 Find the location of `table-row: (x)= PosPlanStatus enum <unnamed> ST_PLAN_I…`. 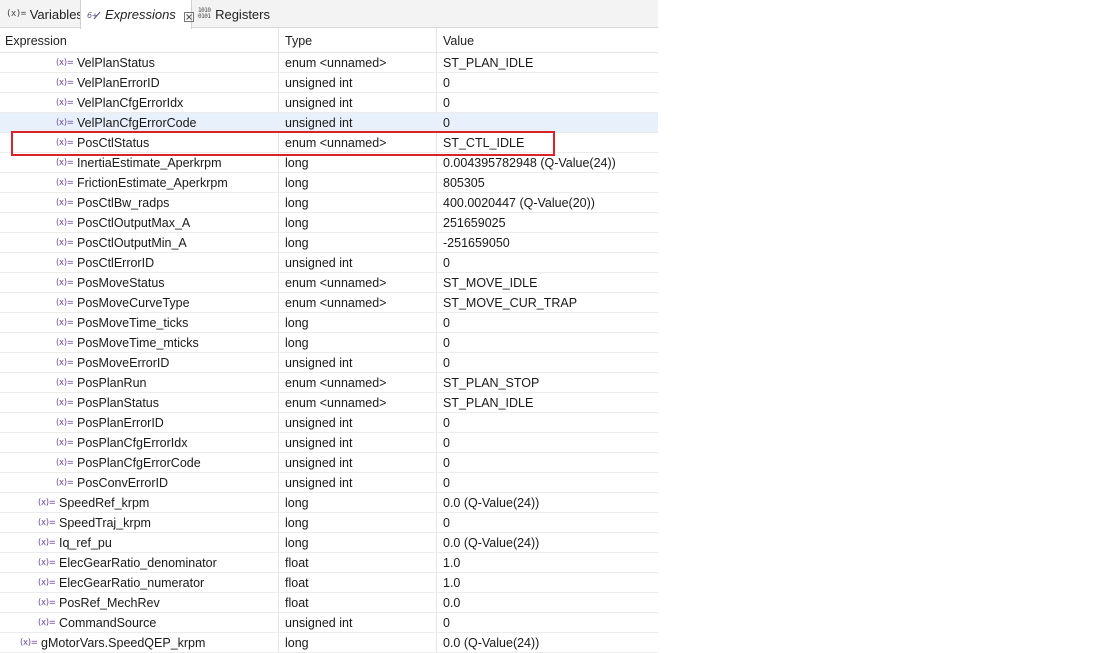

table-row: (x)= PosPlanStatus enum <unnamed> ST_PLAN_I… is located at coordinates (329, 403).